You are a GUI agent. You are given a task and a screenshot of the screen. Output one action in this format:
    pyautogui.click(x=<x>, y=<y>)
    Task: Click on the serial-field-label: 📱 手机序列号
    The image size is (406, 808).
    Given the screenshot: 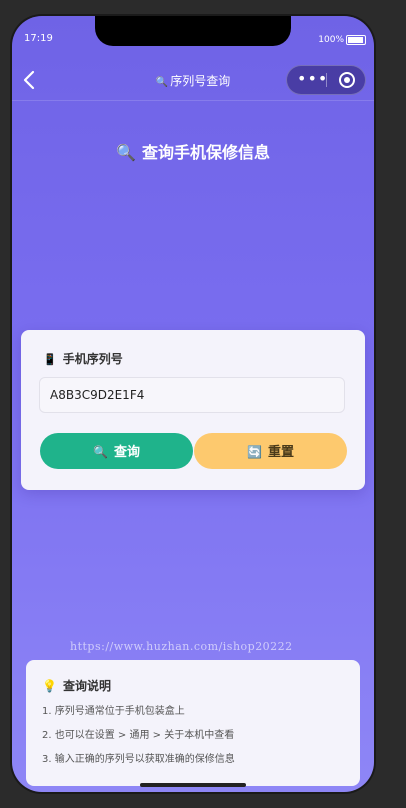 What is the action you would take?
    pyautogui.click(x=83, y=358)
    